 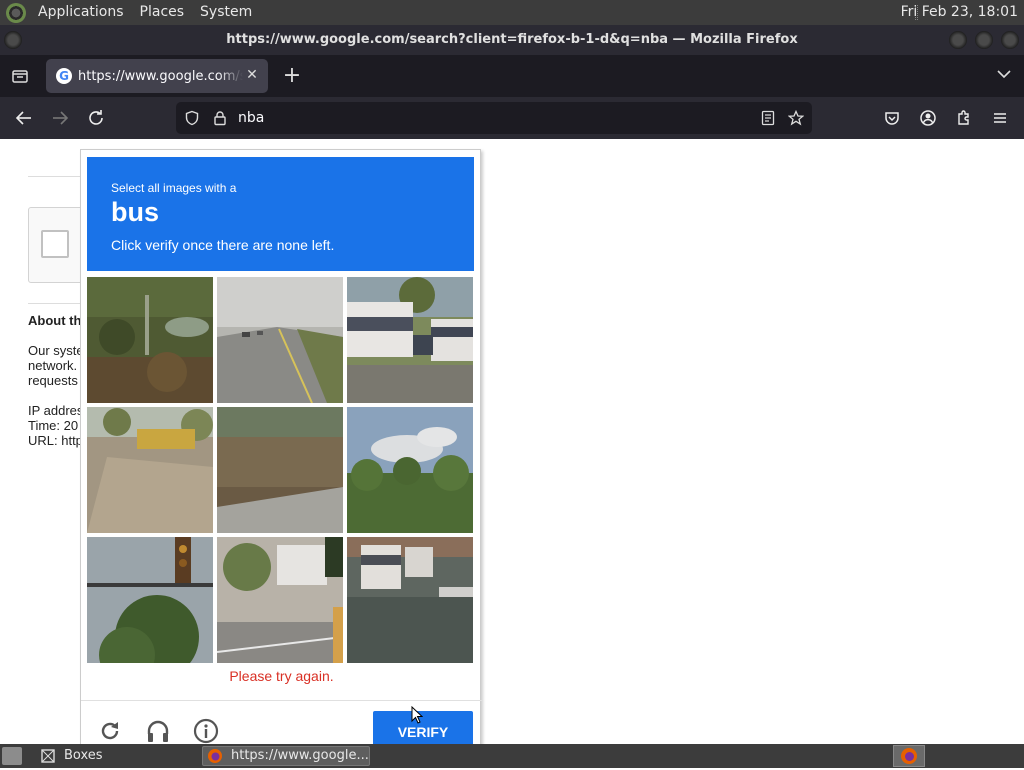 I want to click on tile-image-traffic-light, so click(x=150, y=600).